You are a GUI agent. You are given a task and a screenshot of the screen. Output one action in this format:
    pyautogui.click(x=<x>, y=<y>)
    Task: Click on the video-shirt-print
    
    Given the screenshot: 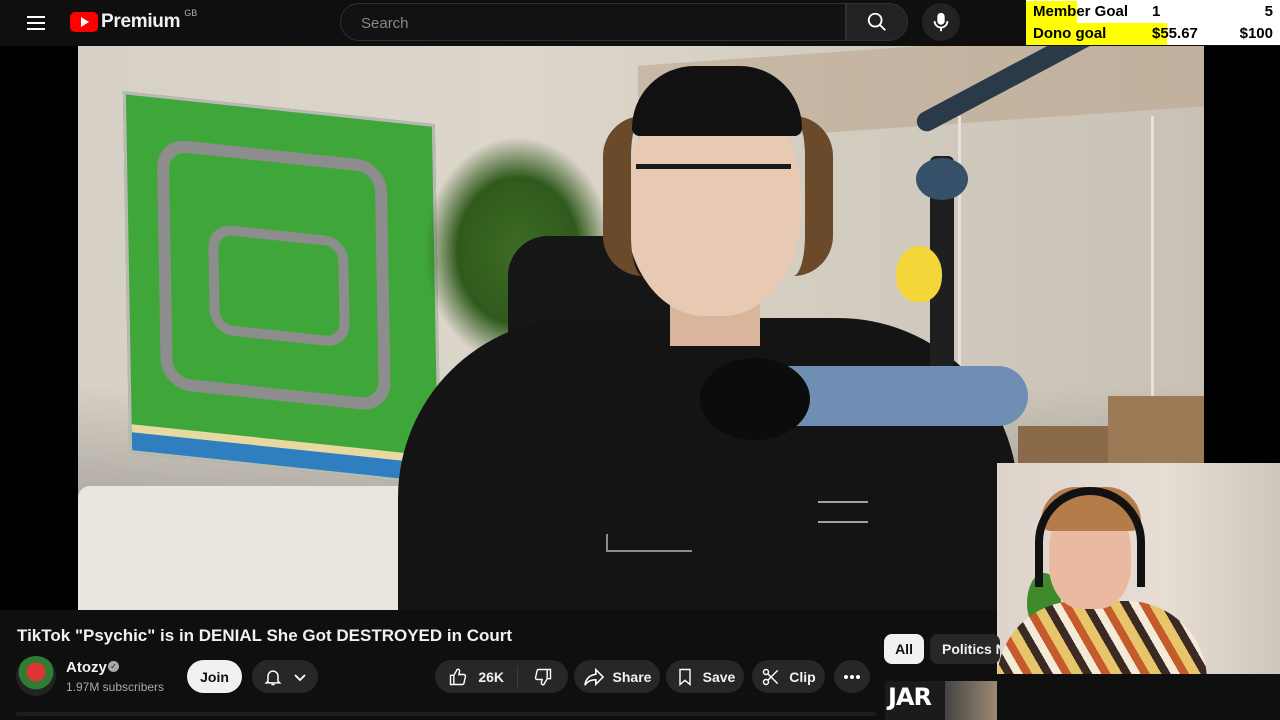 What is the action you would take?
    pyautogui.click(x=649, y=543)
    